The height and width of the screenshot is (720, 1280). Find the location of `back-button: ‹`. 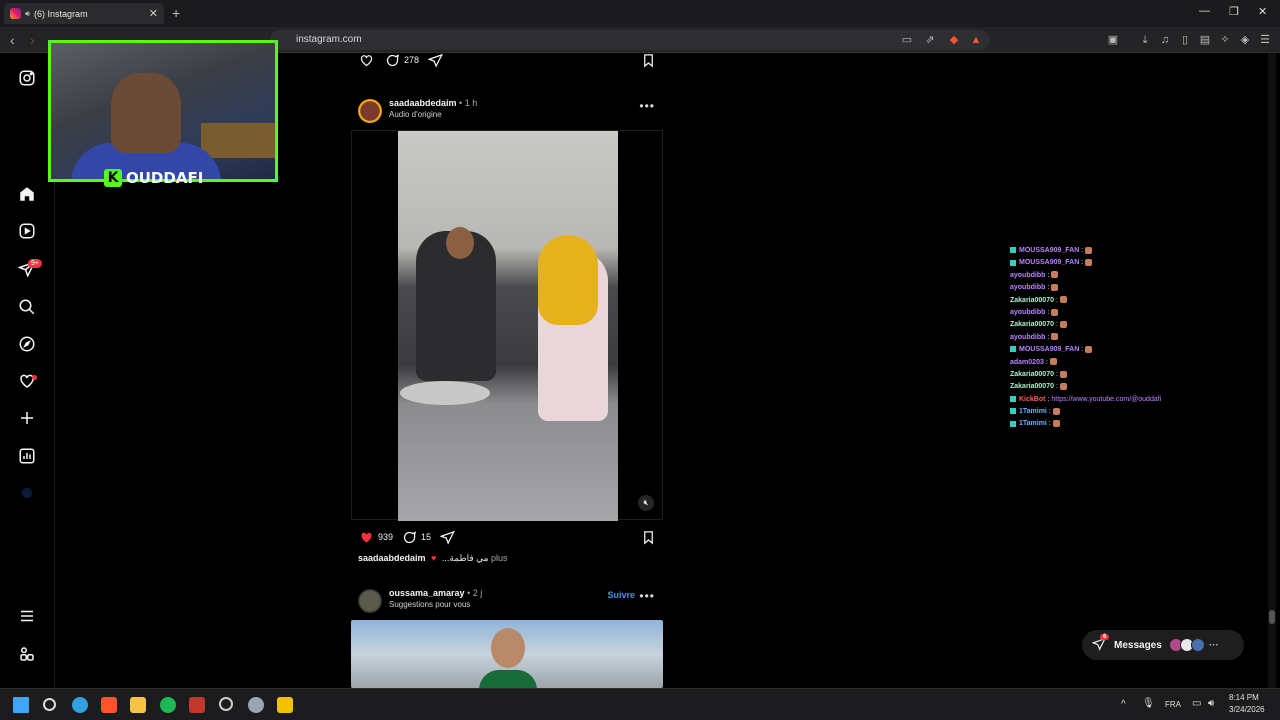

back-button: ‹ is located at coordinates (12, 40).